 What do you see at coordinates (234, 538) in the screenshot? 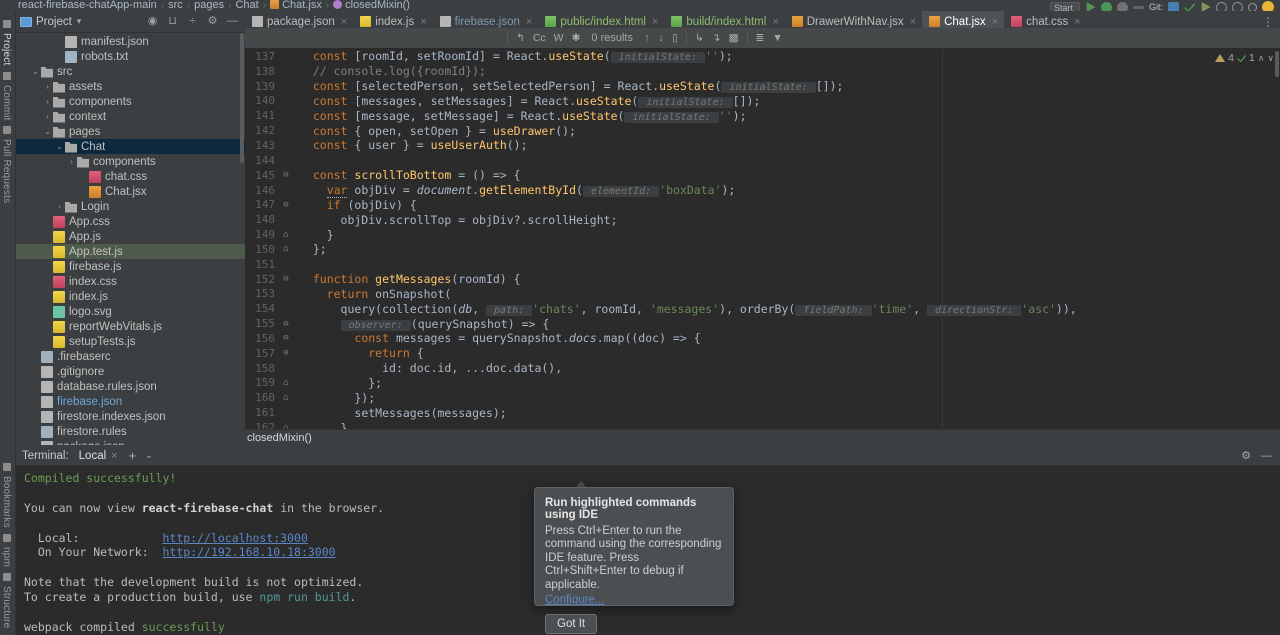
I see `terminal-link: http://localhost:3000` at bounding box center [234, 538].